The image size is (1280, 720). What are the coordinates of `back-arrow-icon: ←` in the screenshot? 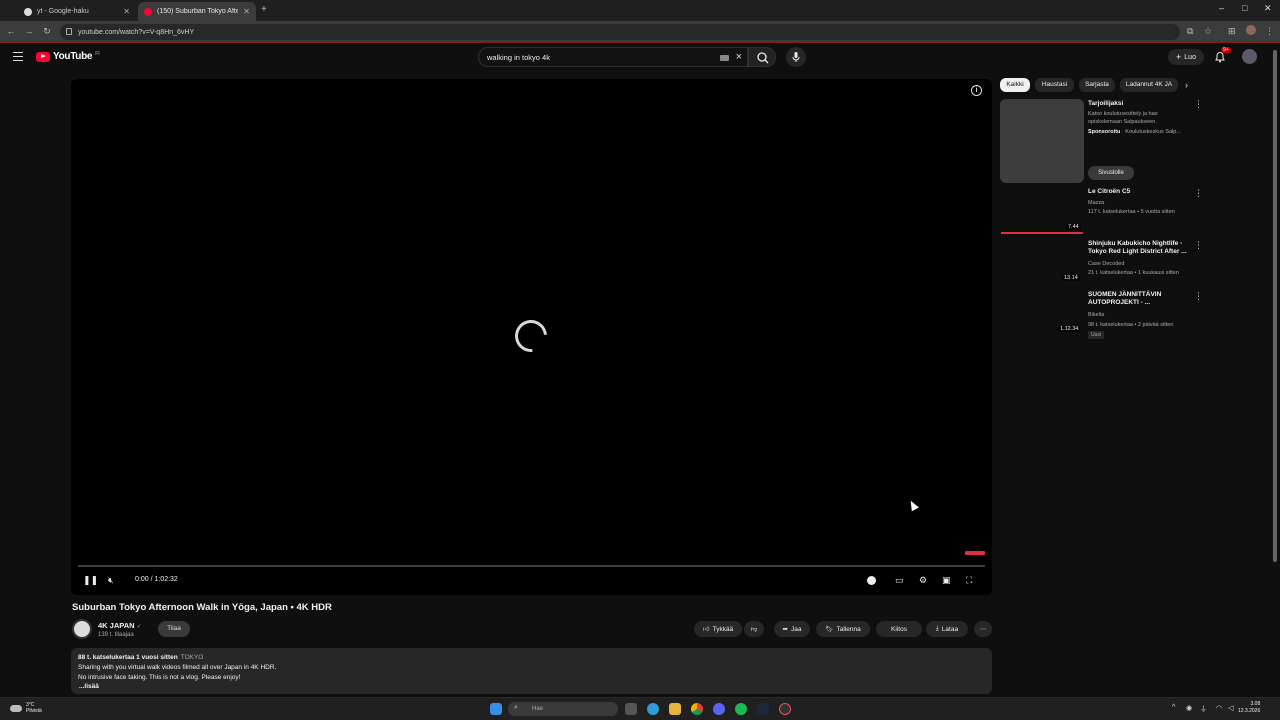 It's located at (11, 31).